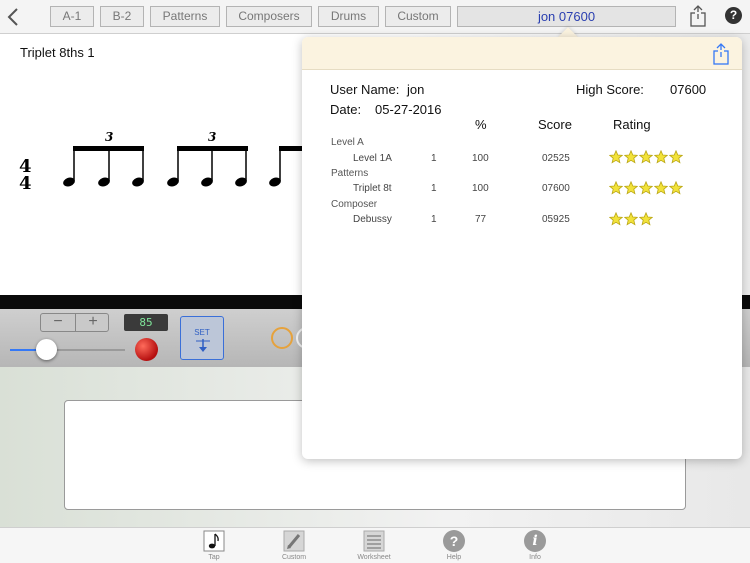 This screenshot has width=750, height=563. I want to click on tempo-stepper: − +, so click(74, 322).